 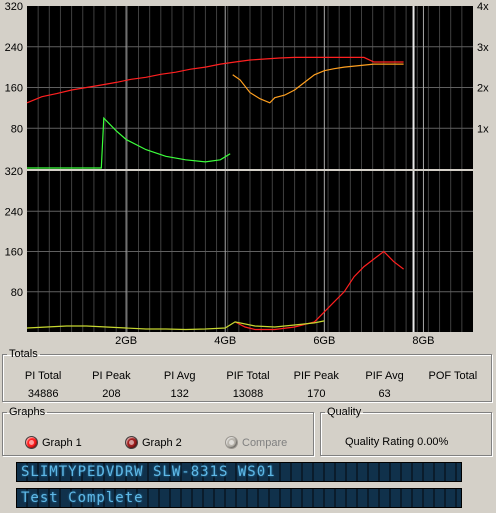 I want to click on status-text: Test Complete, so click(x=82, y=498).